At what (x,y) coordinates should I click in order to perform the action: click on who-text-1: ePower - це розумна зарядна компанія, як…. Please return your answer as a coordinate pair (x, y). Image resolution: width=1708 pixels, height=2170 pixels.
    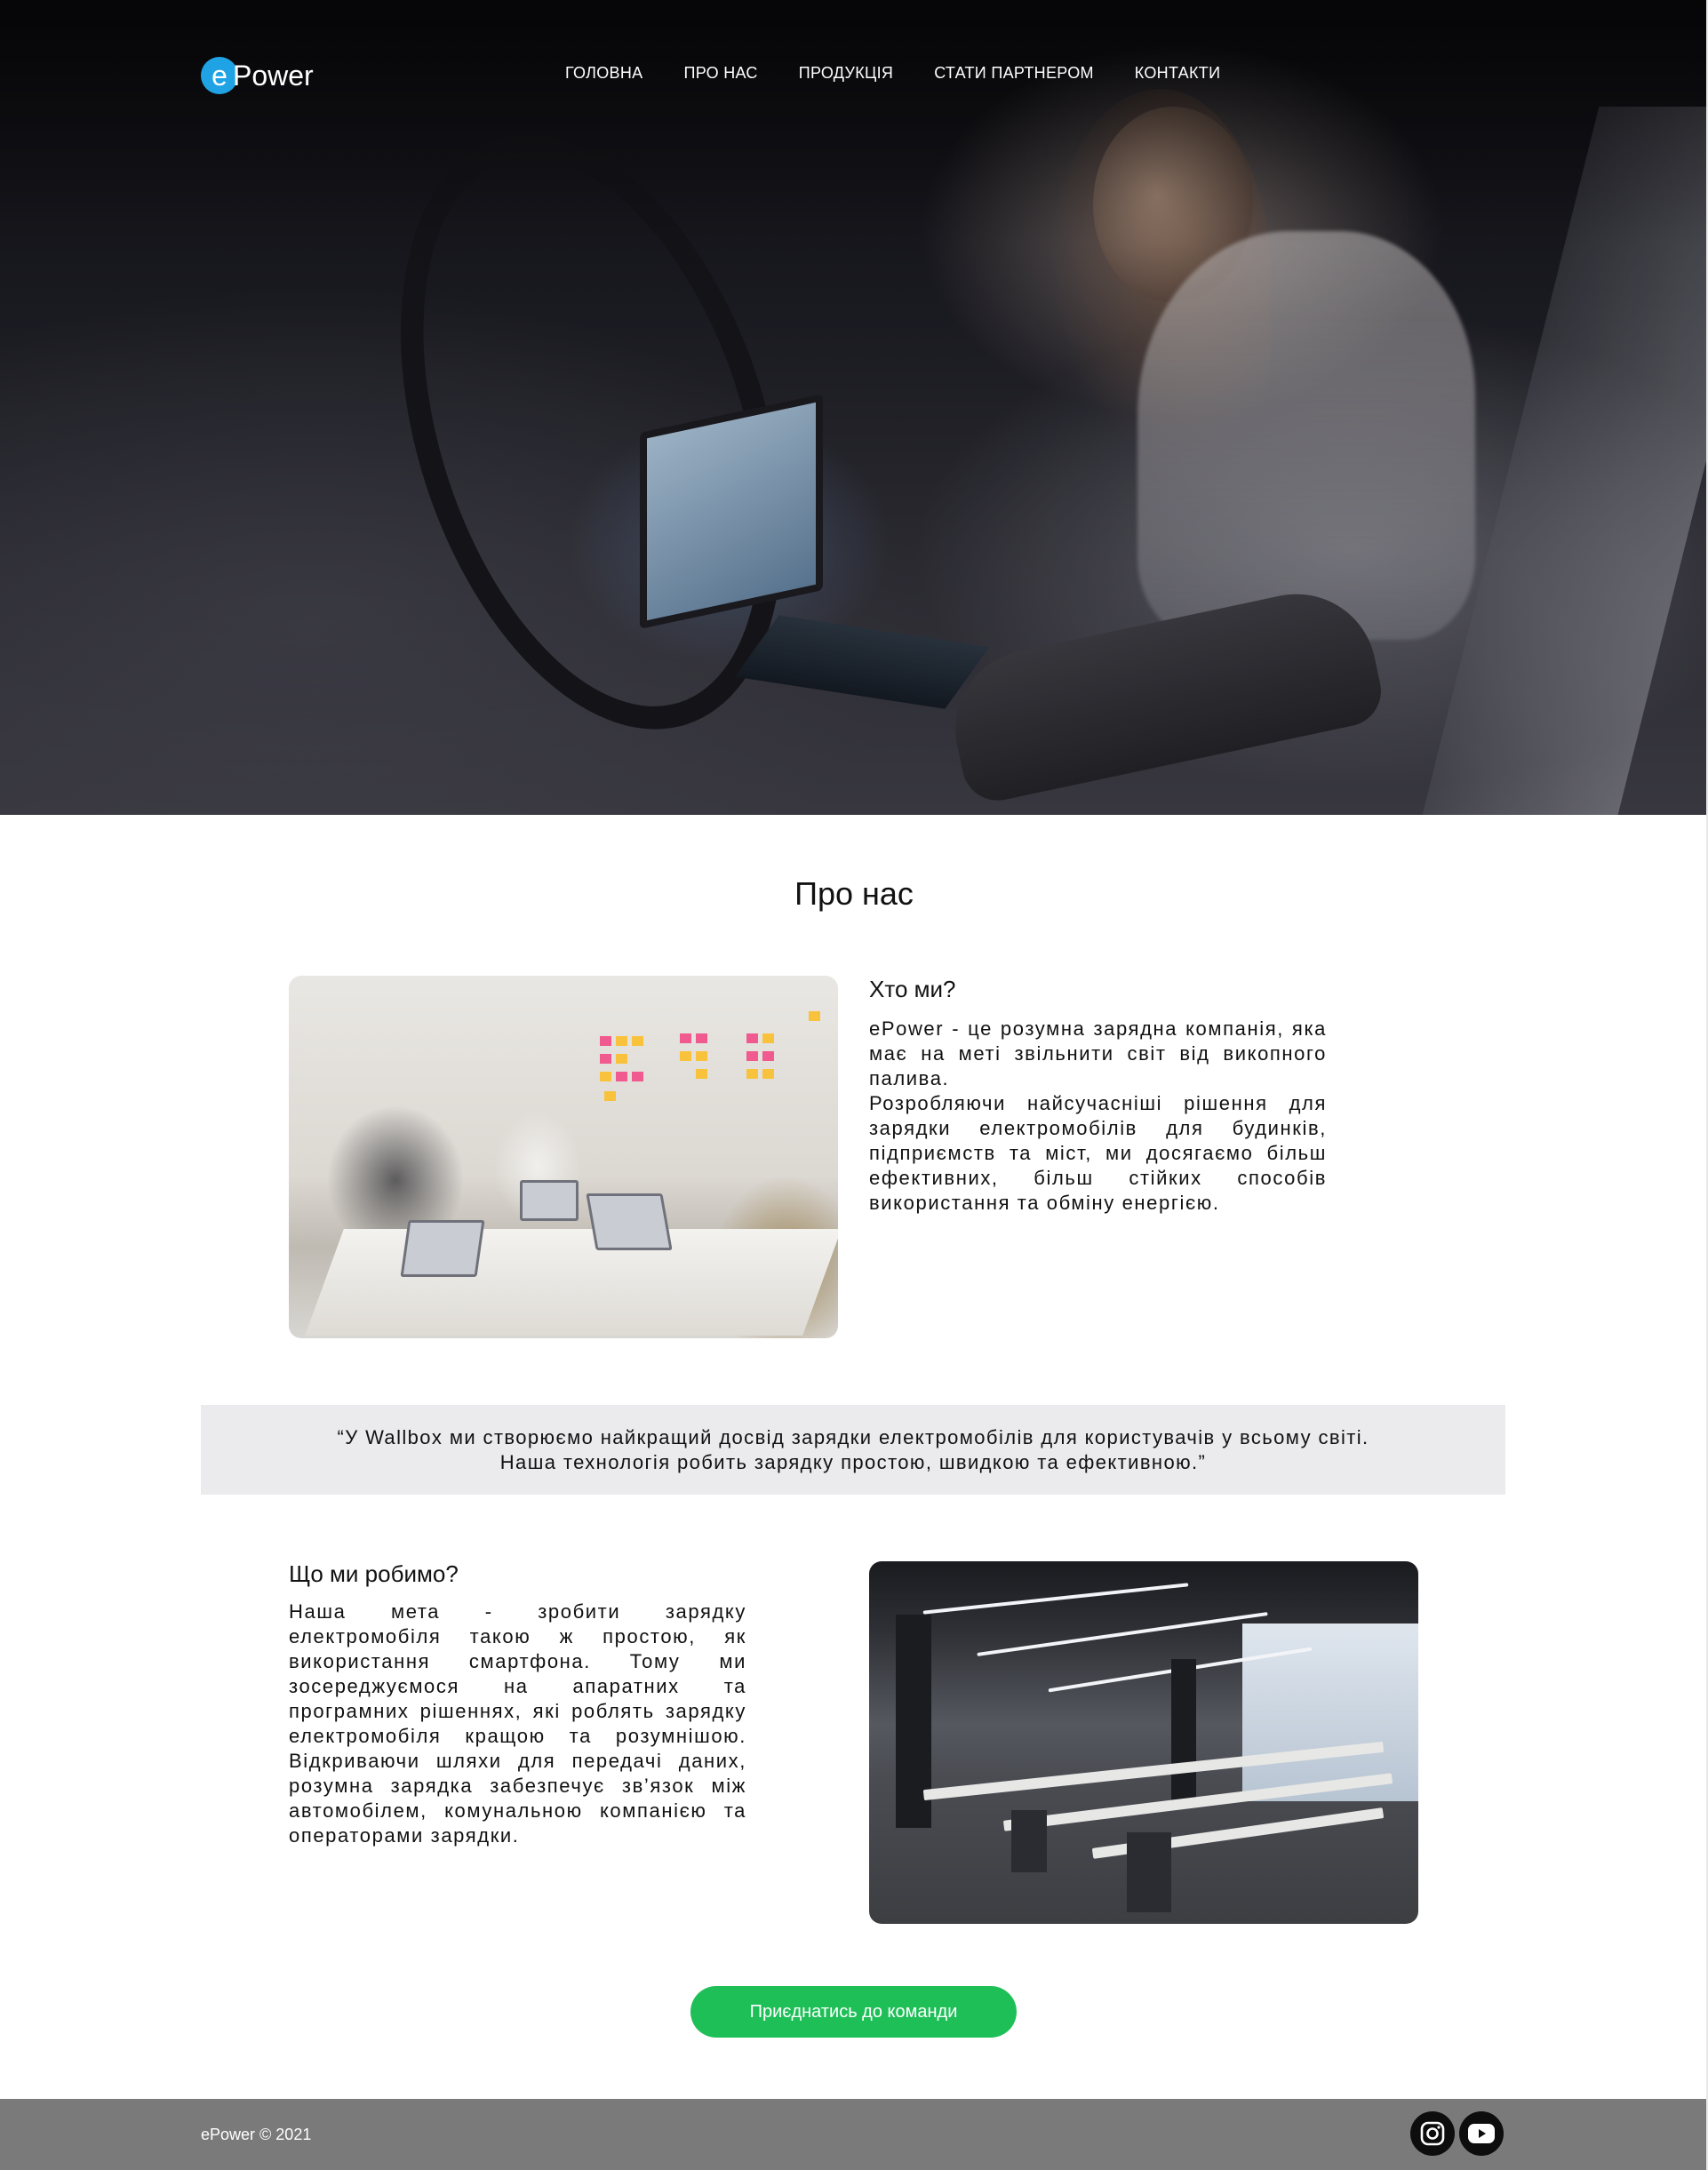
    Looking at the image, I should click on (1098, 1053).